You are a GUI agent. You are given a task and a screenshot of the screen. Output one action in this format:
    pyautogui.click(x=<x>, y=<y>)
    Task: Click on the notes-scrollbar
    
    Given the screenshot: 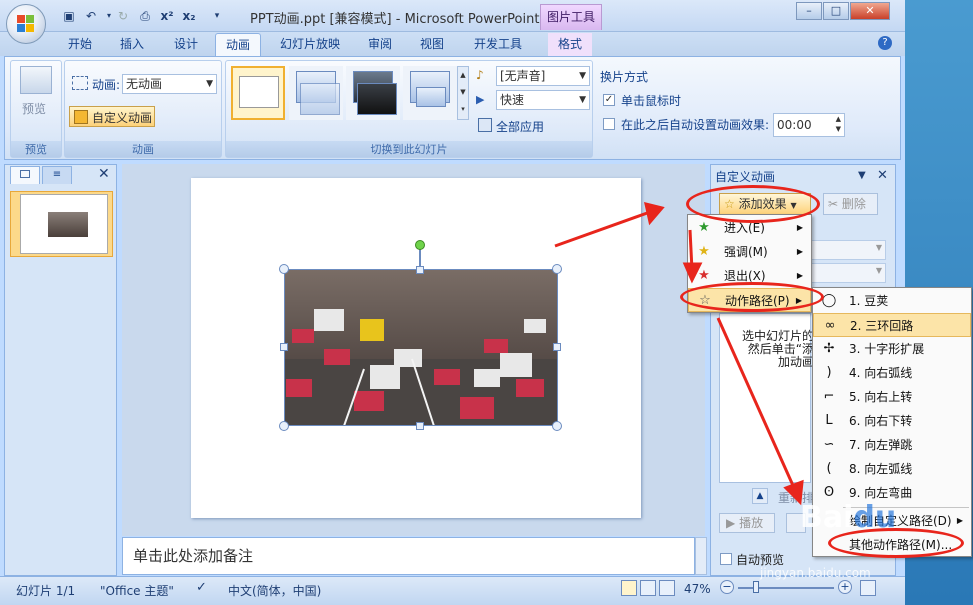 What is the action you would take?
    pyautogui.click(x=701, y=556)
    